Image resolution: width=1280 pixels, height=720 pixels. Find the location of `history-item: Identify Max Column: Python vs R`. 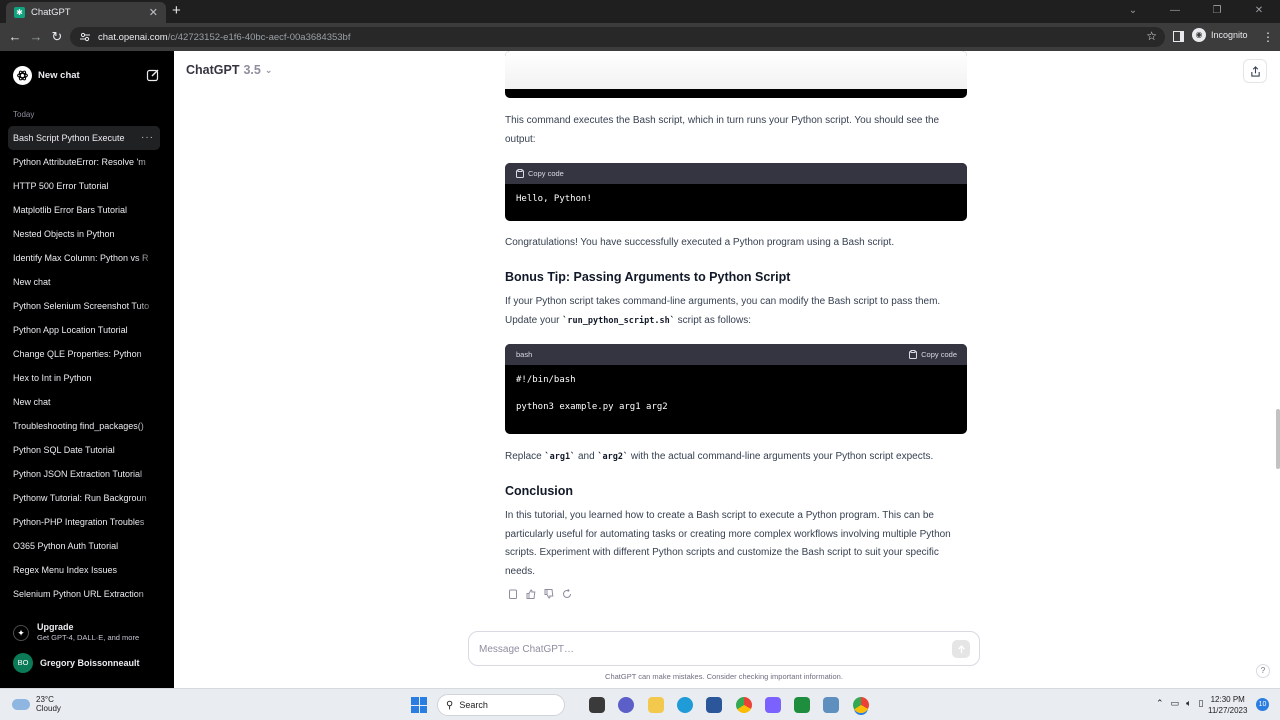

history-item: Identify Max Column: Python vs R is located at coordinates (84, 258).